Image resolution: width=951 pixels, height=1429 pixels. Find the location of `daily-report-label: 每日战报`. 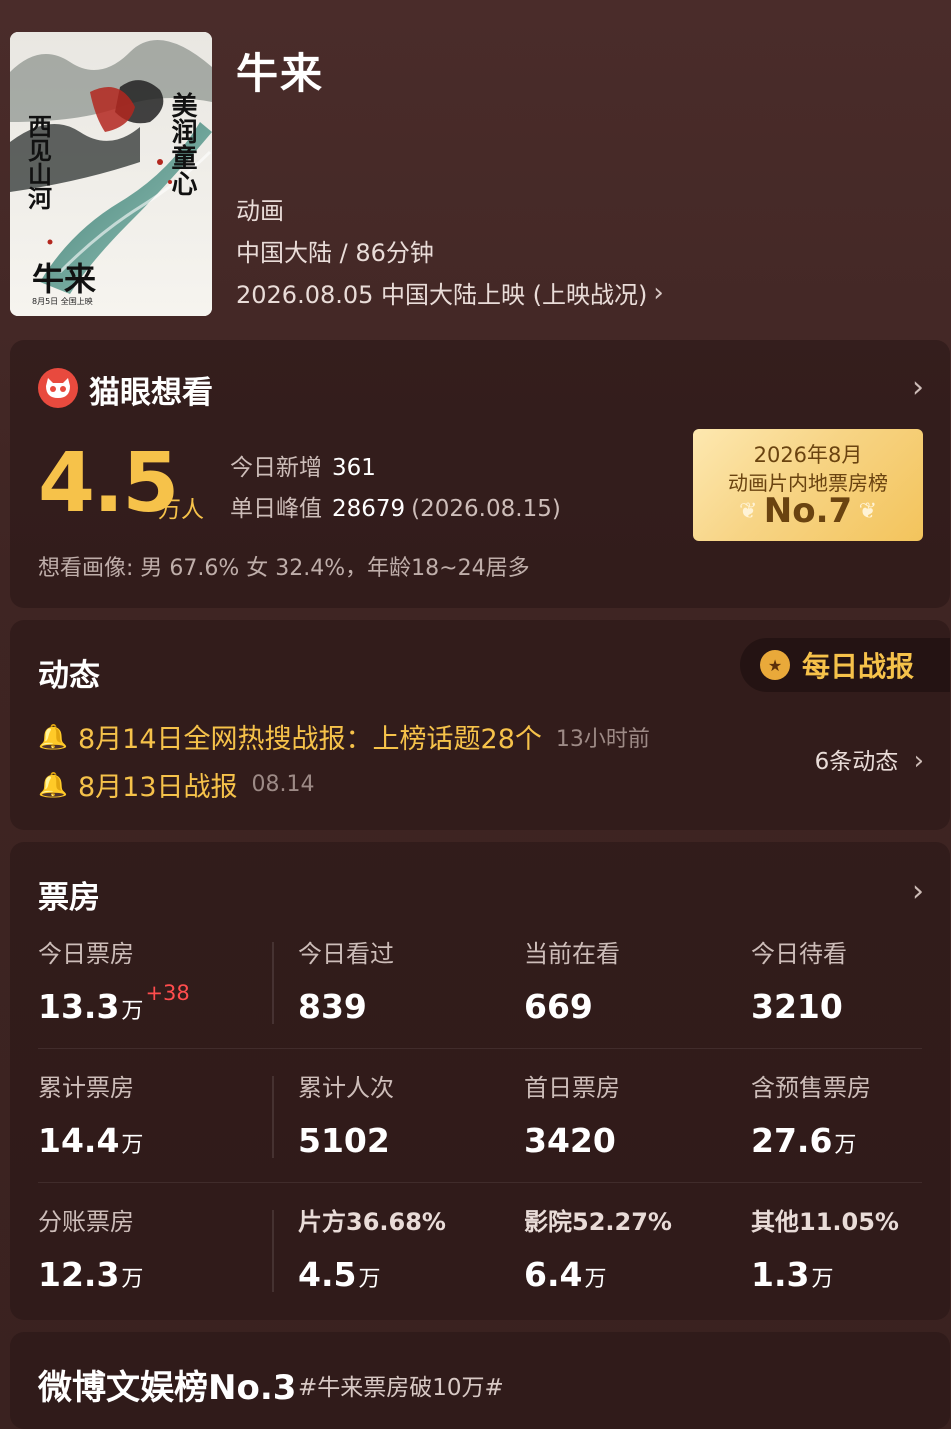

daily-report-label: 每日战报 is located at coordinates (858, 666).